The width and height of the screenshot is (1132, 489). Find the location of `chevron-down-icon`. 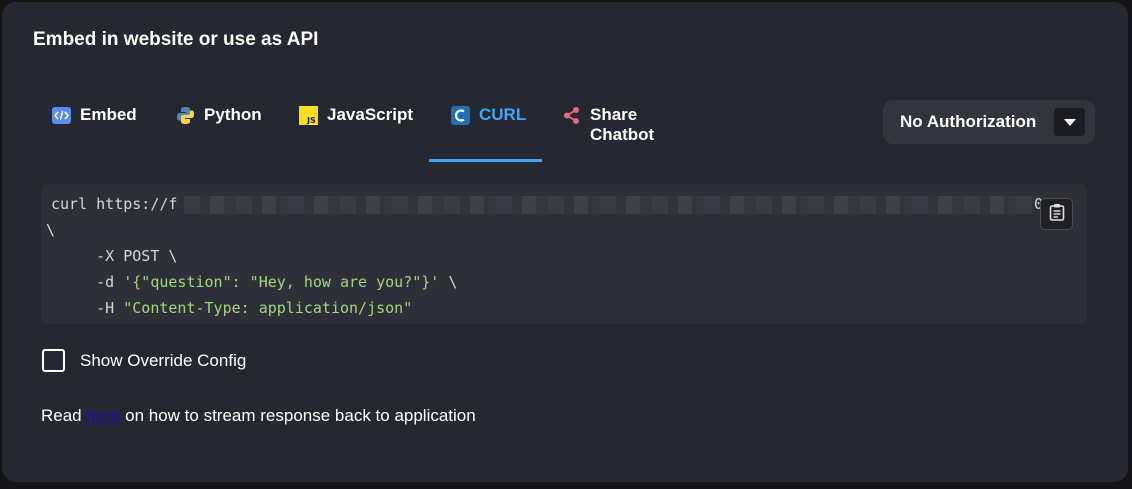

chevron-down-icon is located at coordinates (1069, 122).